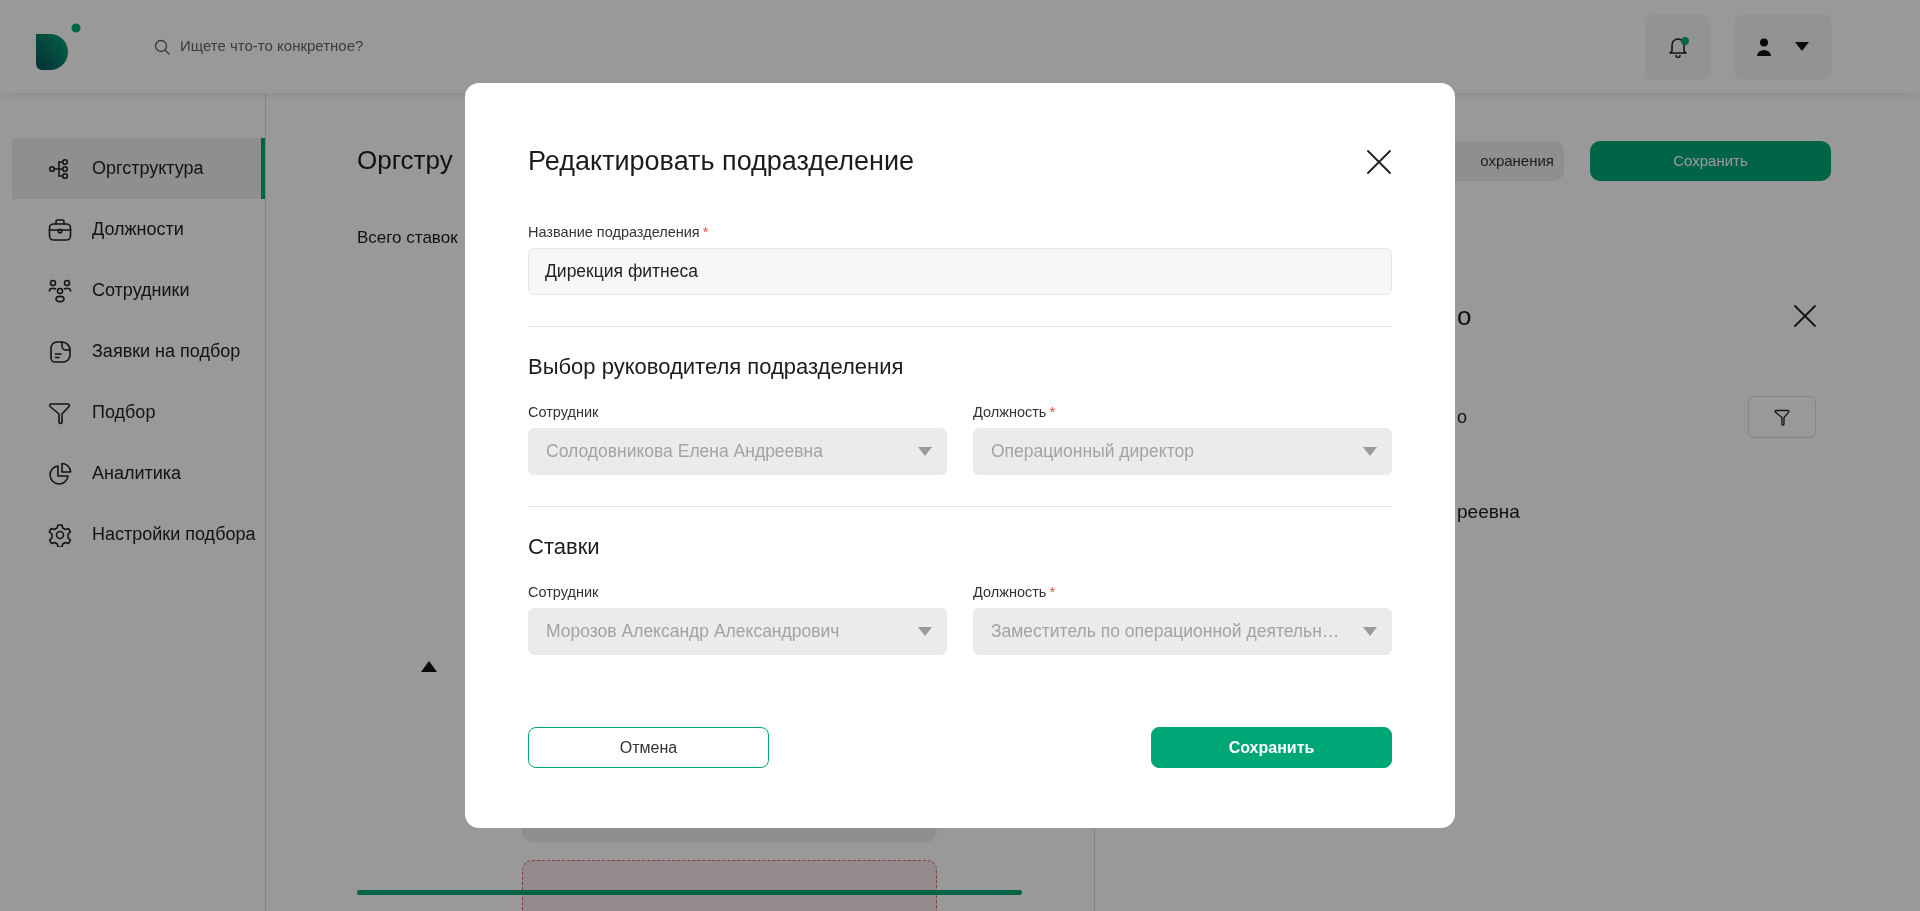  What do you see at coordinates (60, 473) in the screenshot?
I see `pie-chart-icon` at bounding box center [60, 473].